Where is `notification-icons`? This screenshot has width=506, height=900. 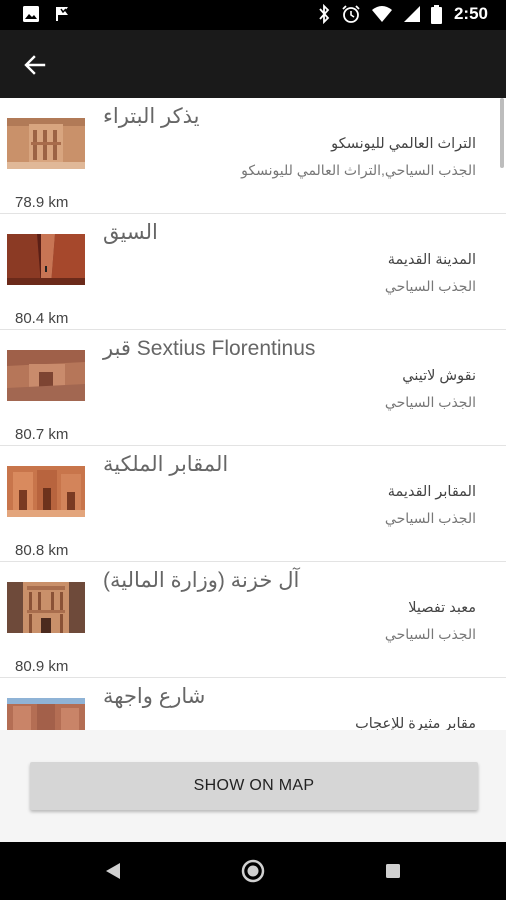
notification-icons is located at coordinates (47, 14).